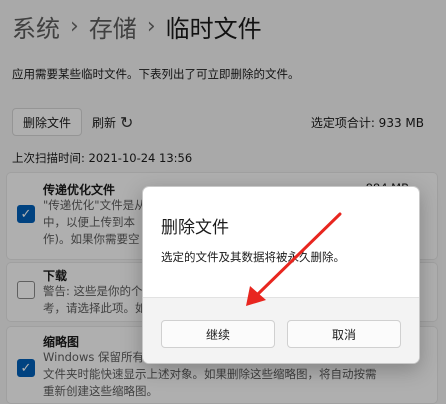  What do you see at coordinates (281, 330) in the screenshot?
I see `dialog-footer: 继续 取消` at bounding box center [281, 330].